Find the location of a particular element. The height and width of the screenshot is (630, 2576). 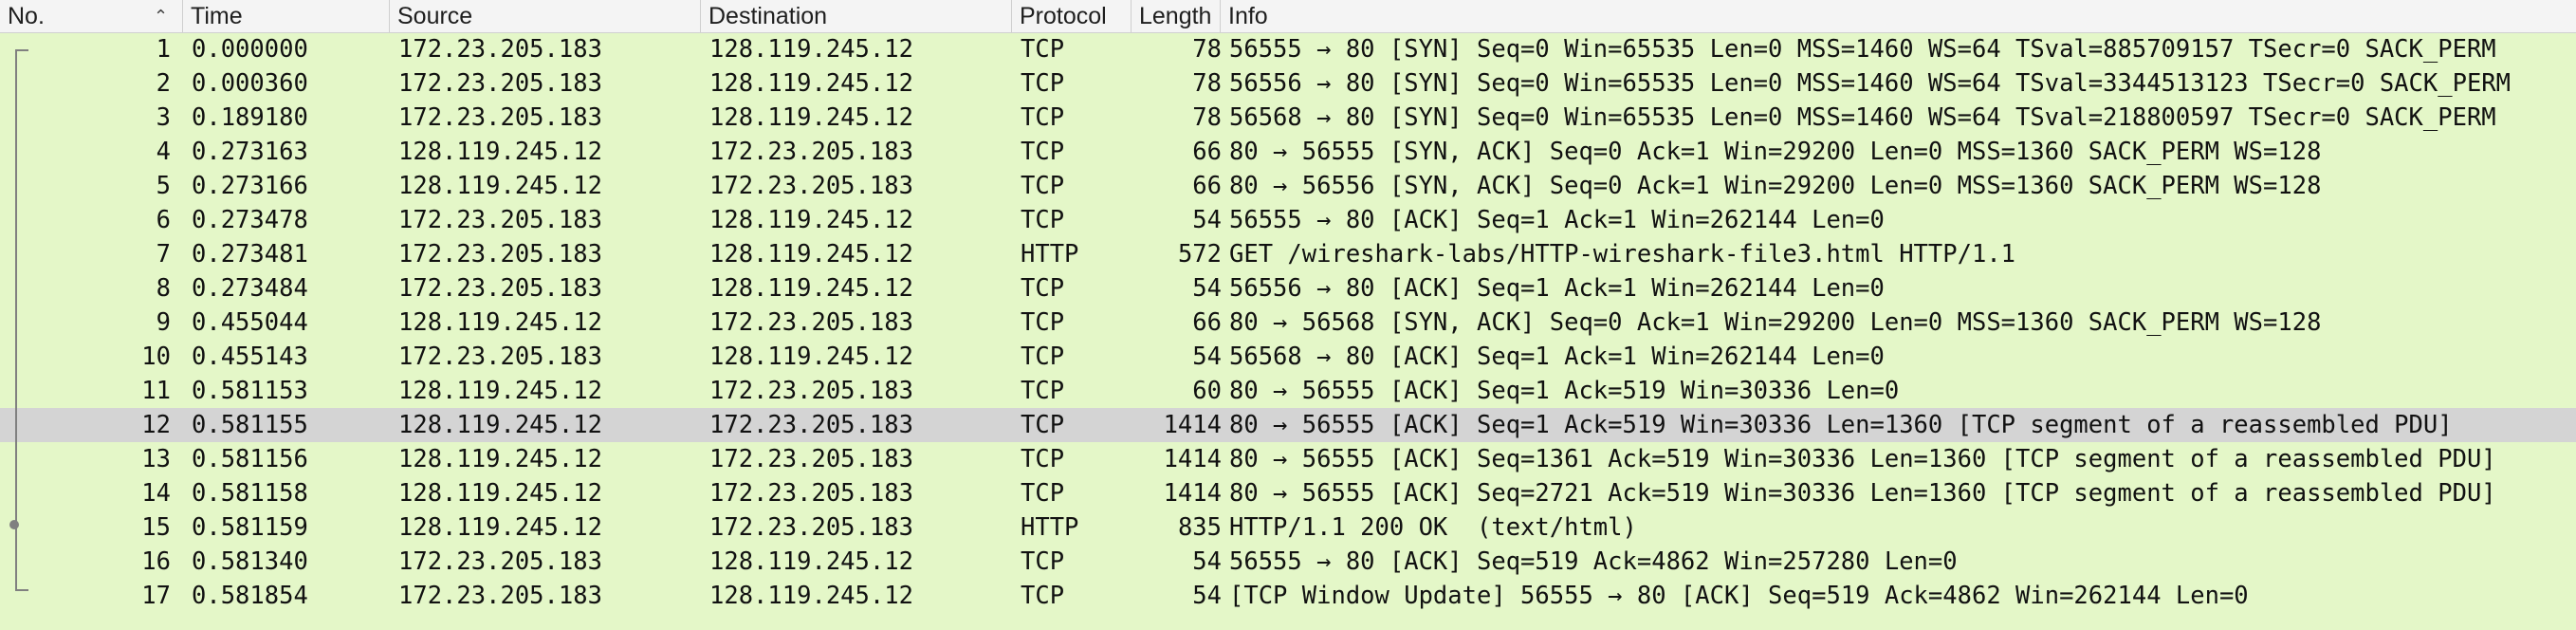

packet-length: 60 is located at coordinates (1207, 391).